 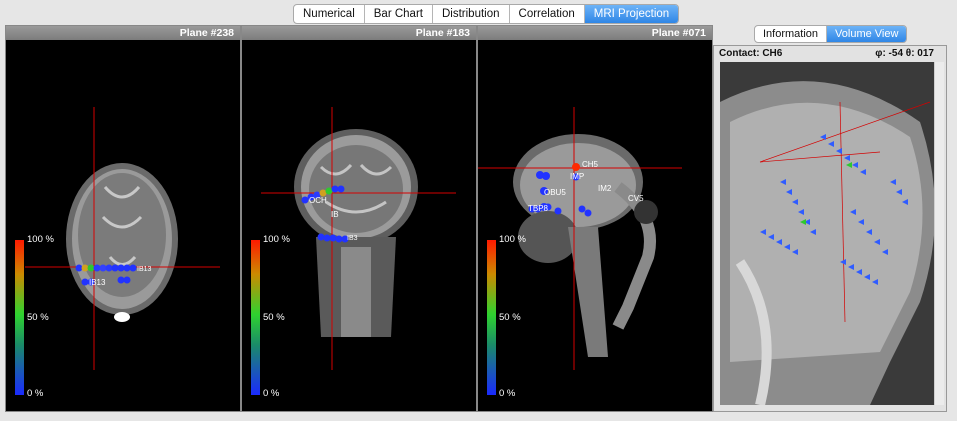 What do you see at coordinates (538, 208) in the screenshot?
I see `electrode-label: TBP8` at bounding box center [538, 208].